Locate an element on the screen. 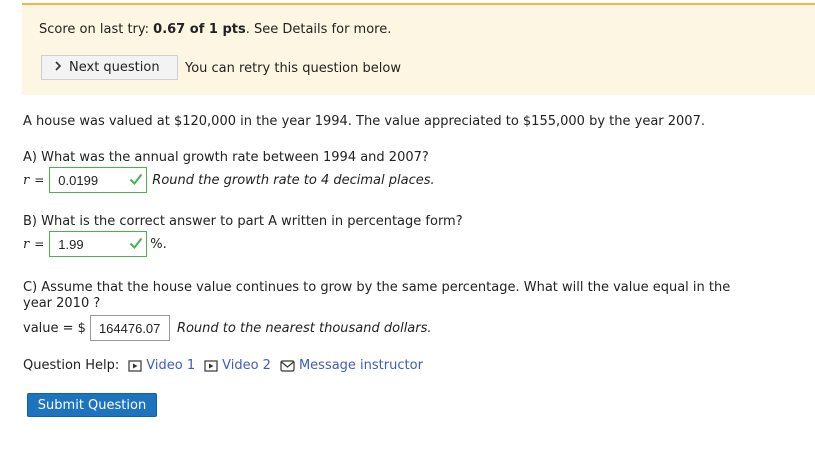 The height and width of the screenshot is (463, 815). retry-text: You can retry this question below is located at coordinates (293, 68).